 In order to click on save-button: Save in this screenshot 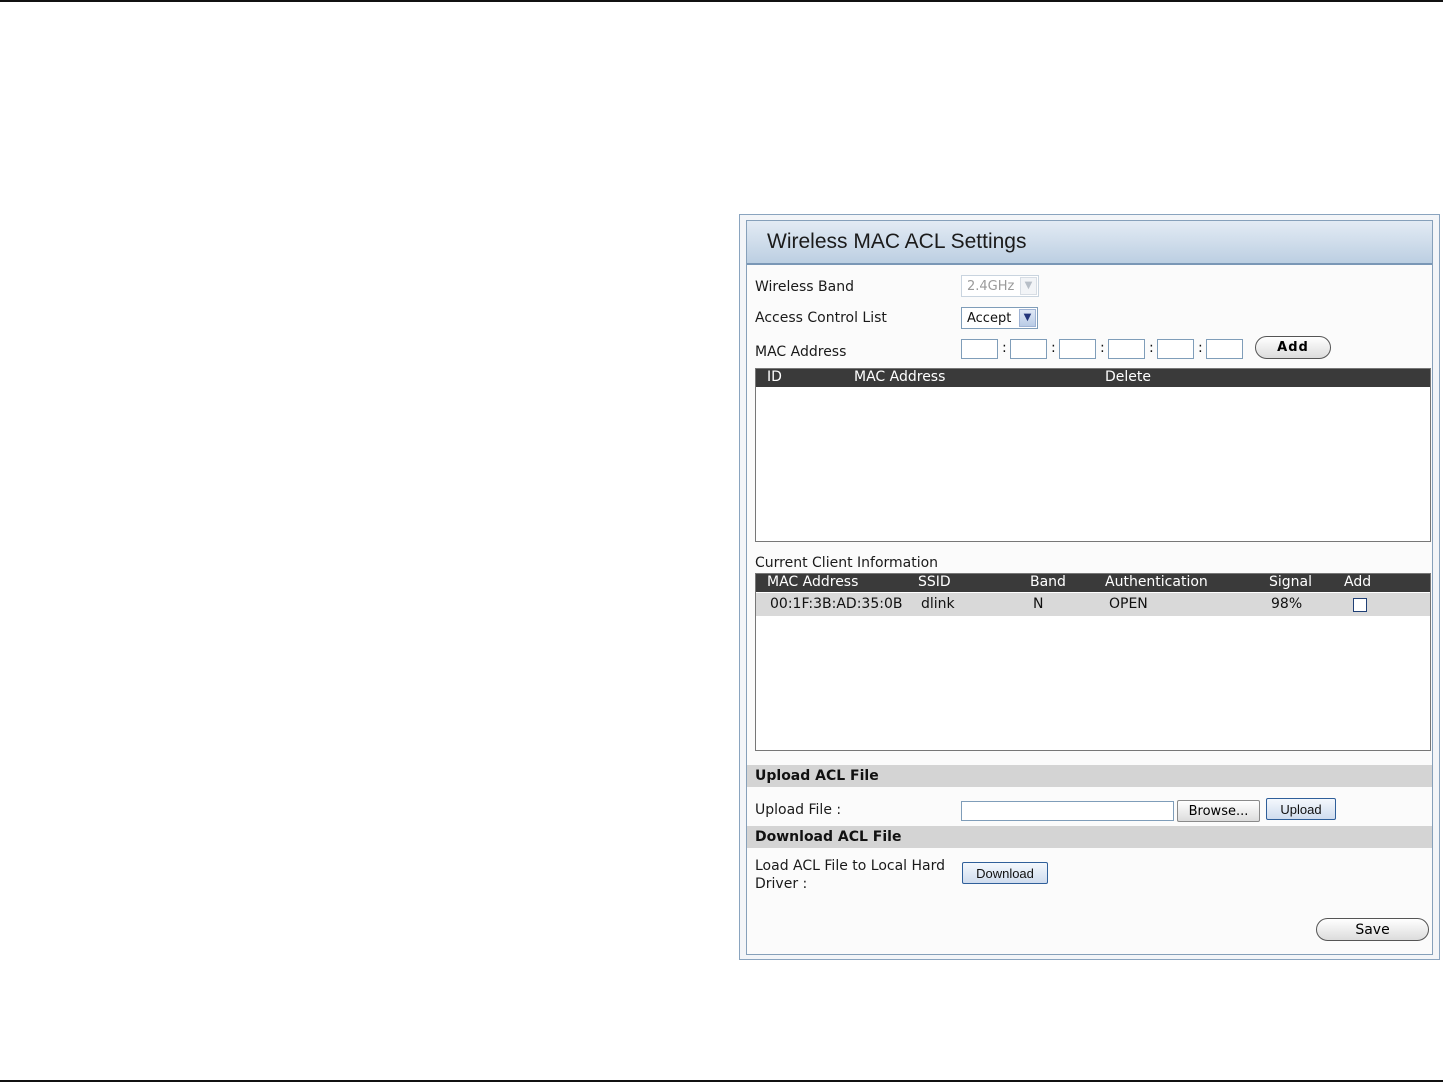, I will do `click(1372, 929)`.